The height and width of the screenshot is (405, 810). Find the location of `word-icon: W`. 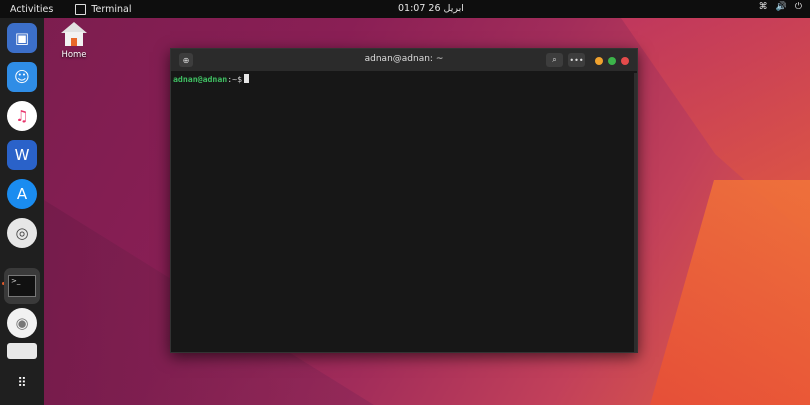

word-icon: W is located at coordinates (22, 155).